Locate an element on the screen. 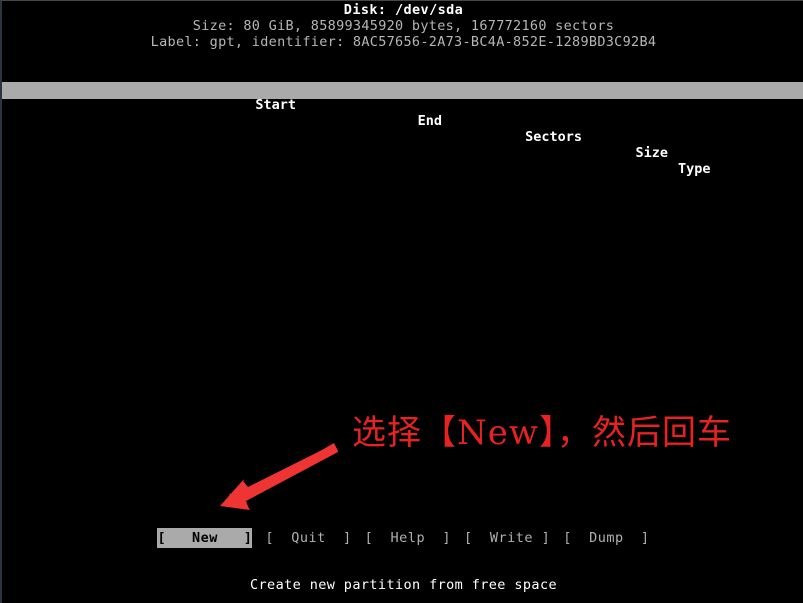 The image size is (803, 603). row-sectors: 167770079 is located at coordinates (545, 175).